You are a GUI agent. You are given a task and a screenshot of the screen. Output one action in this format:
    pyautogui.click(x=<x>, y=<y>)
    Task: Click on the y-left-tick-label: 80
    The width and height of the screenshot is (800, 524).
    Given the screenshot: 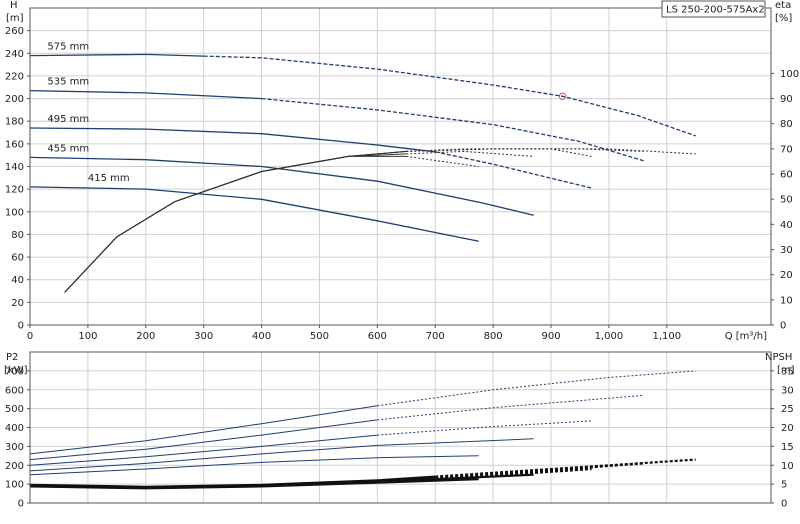 What is the action you would take?
    pyautogui.click(x=17, y=235)
    